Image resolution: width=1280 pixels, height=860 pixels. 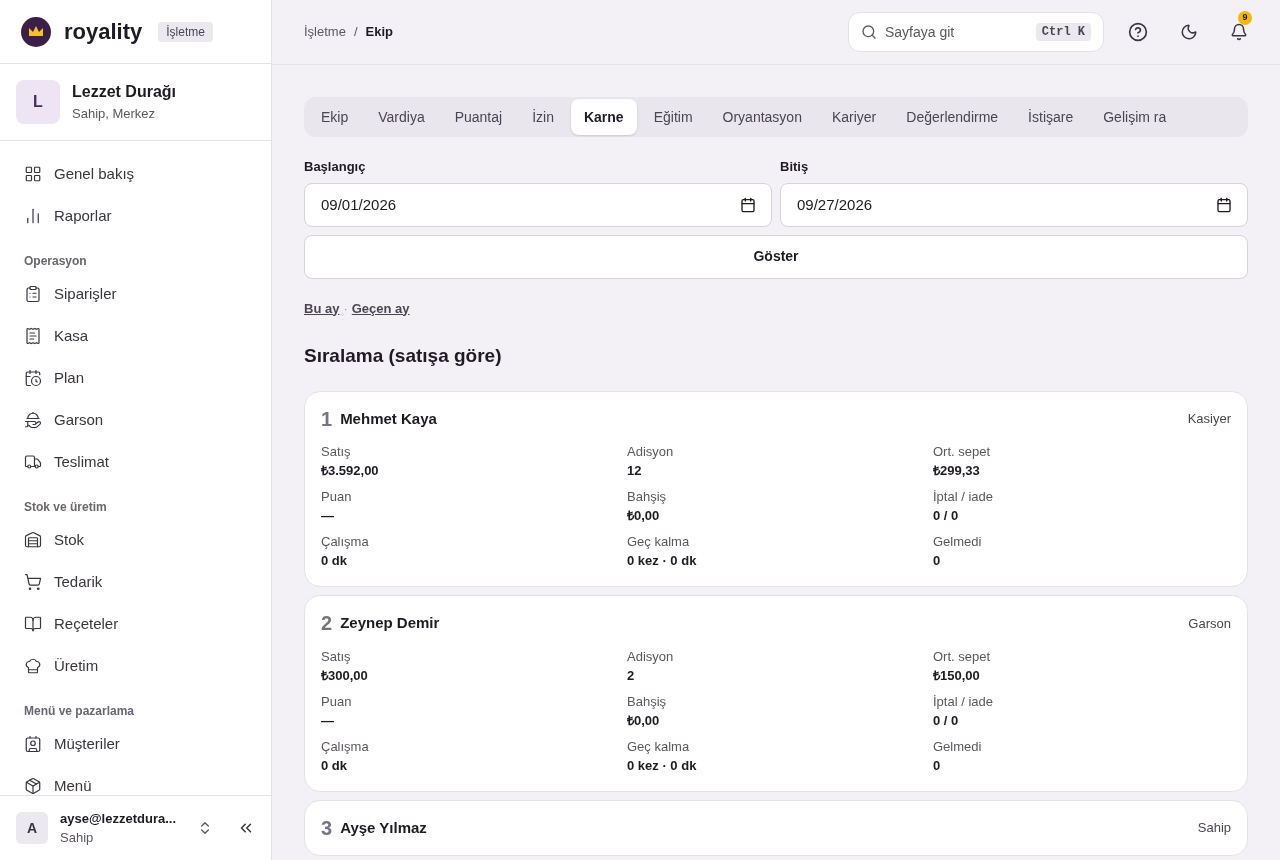 I want to click on sidebar-item: Kasa, so click(x=135, y=336).